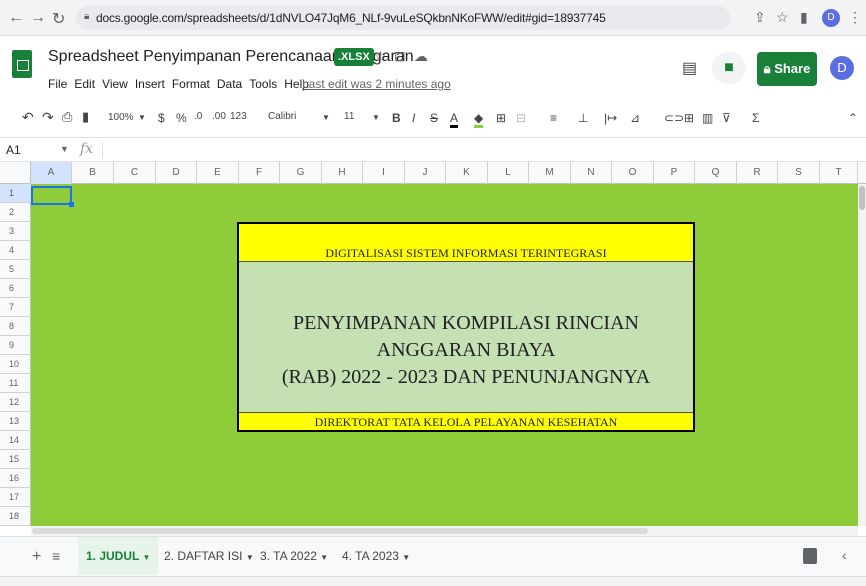 Image resolution: width=866 pixels, height=586 pixels. What do you see at coordinates (115, 84) in the screenshot?
I see `menu-view: View` at bounding box center [115, 84].